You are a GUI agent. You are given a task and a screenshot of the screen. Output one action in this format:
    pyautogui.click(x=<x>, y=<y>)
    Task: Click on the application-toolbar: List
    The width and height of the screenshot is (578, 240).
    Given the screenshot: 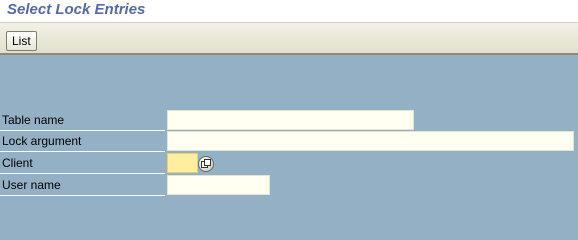 What is the action you would take?
    pyautogui.click(x=289, y=38)
    